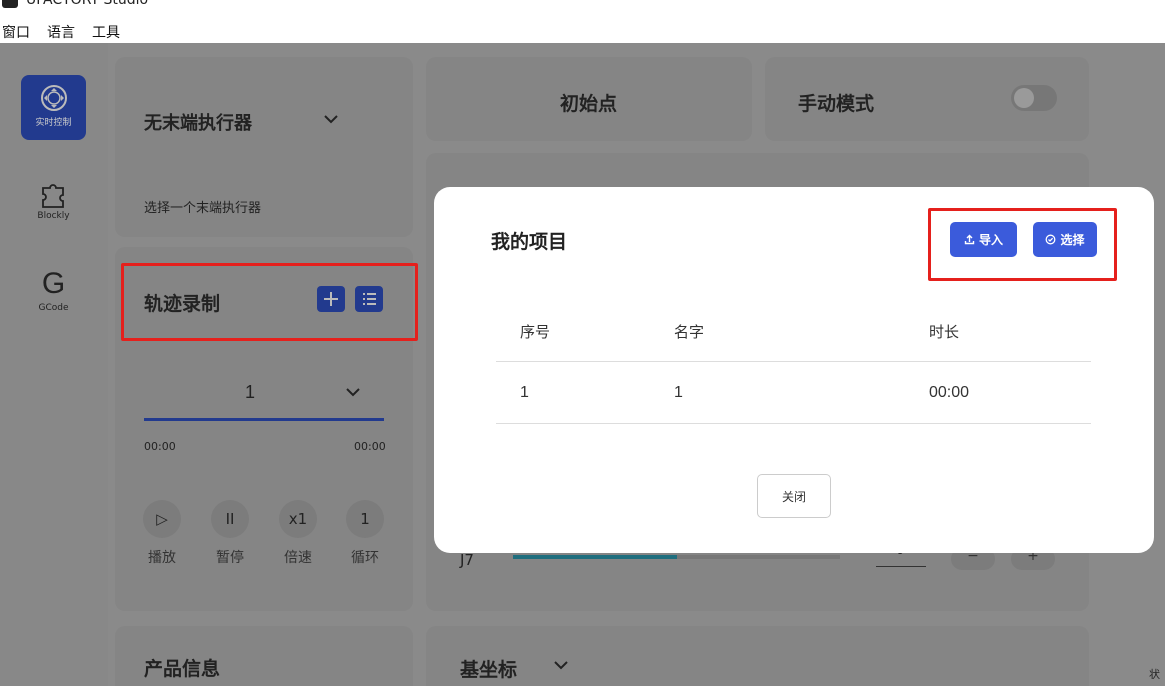 The image size is (1165, 686). I want to click on sidebar-item-label: GCode, so click(53, 308).